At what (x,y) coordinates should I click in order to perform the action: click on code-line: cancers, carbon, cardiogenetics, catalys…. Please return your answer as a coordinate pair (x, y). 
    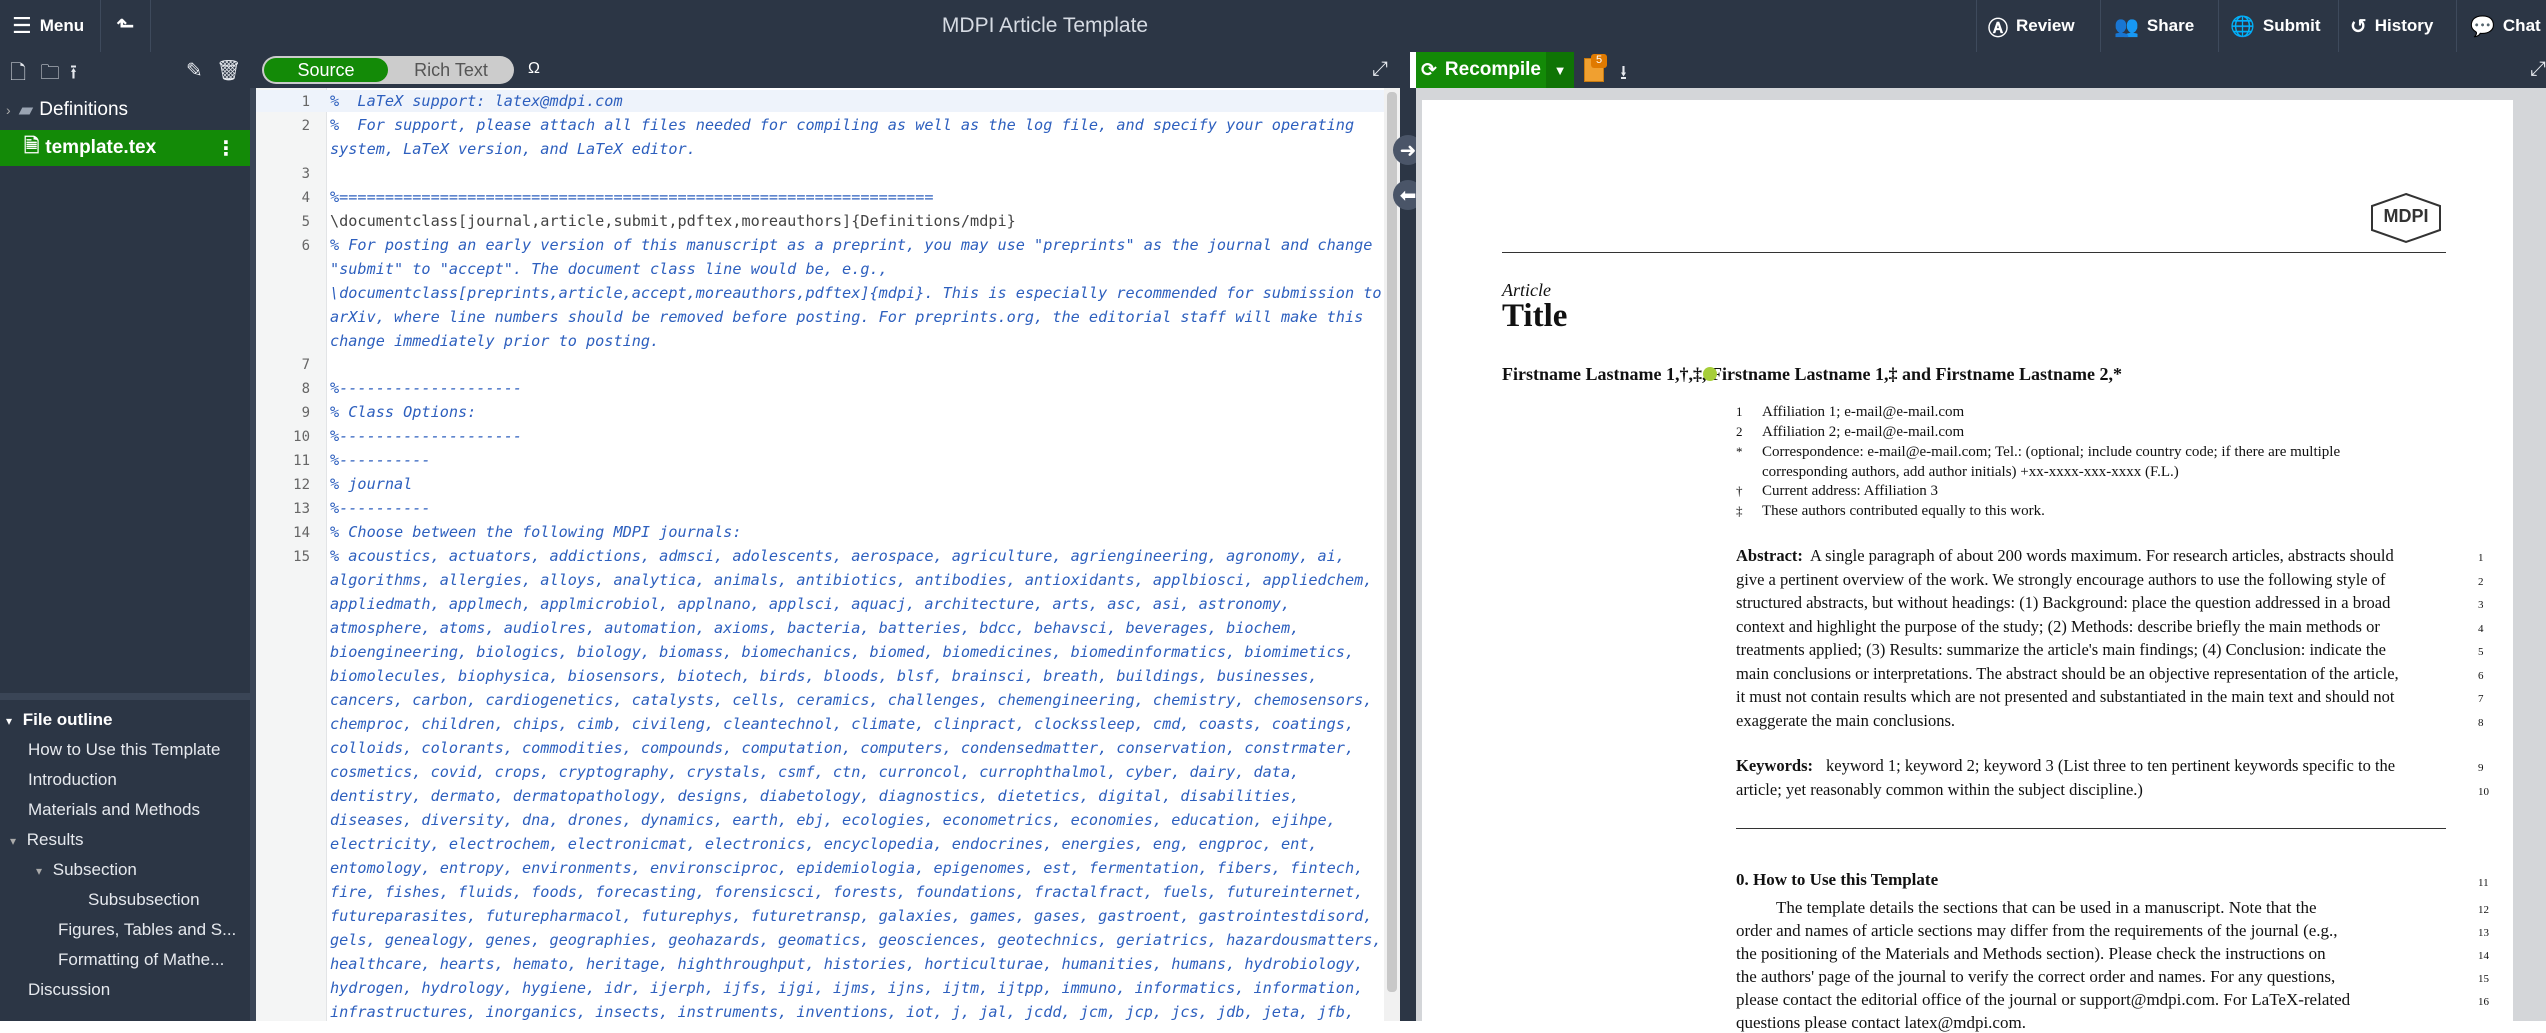
    Looking at the image, I should click on (851, 700).